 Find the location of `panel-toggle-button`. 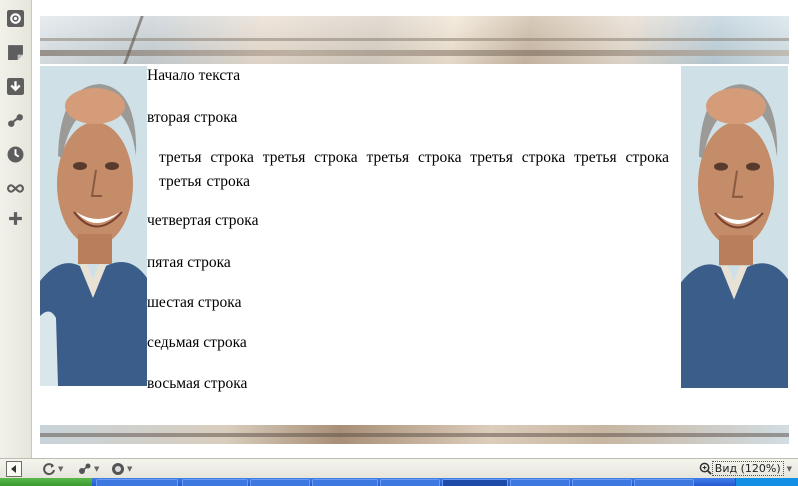

panel-toggle-button is located at coordinates (14, 469).